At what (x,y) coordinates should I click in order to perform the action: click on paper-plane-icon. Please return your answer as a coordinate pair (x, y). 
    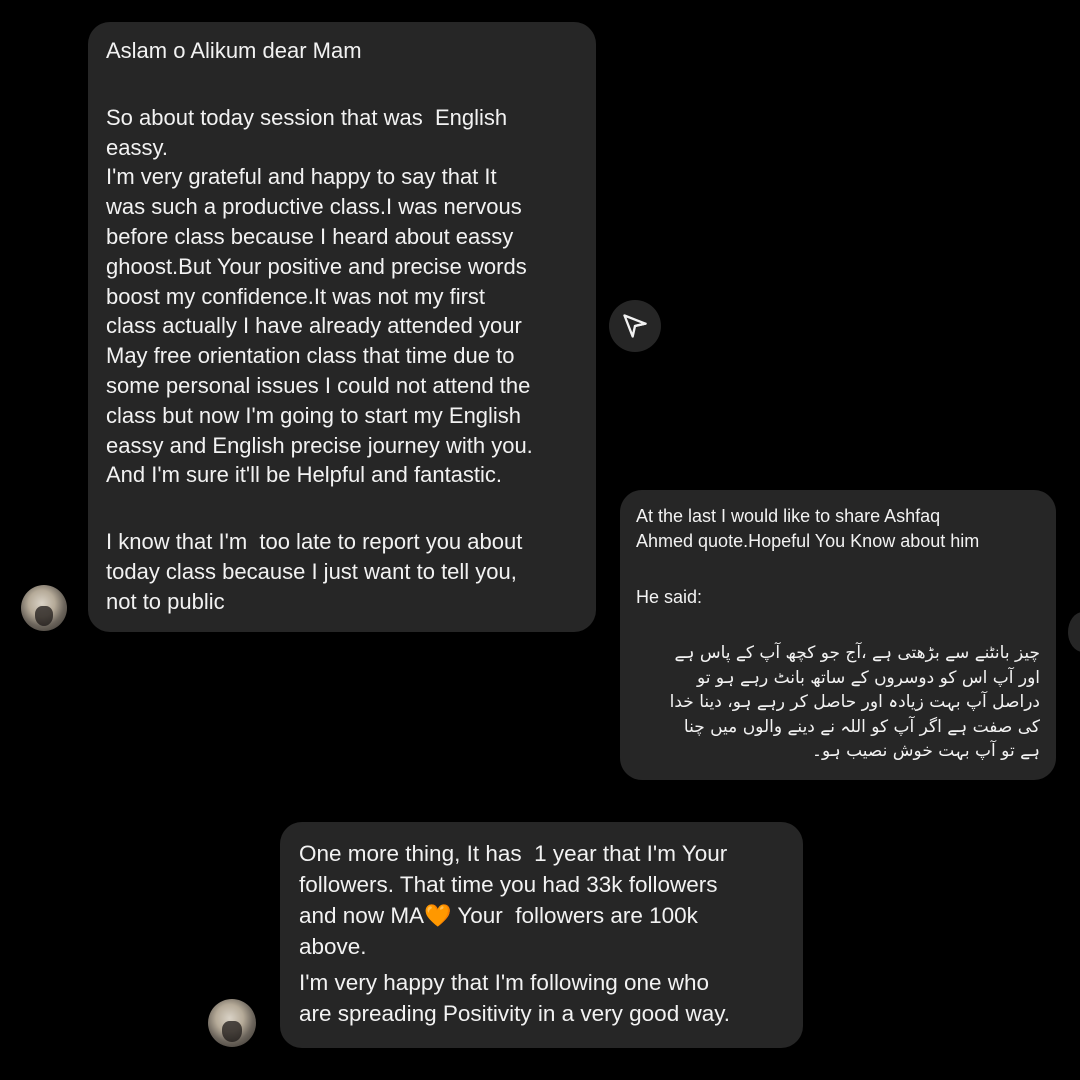
    Looking at the image, I should click on (635, 326).